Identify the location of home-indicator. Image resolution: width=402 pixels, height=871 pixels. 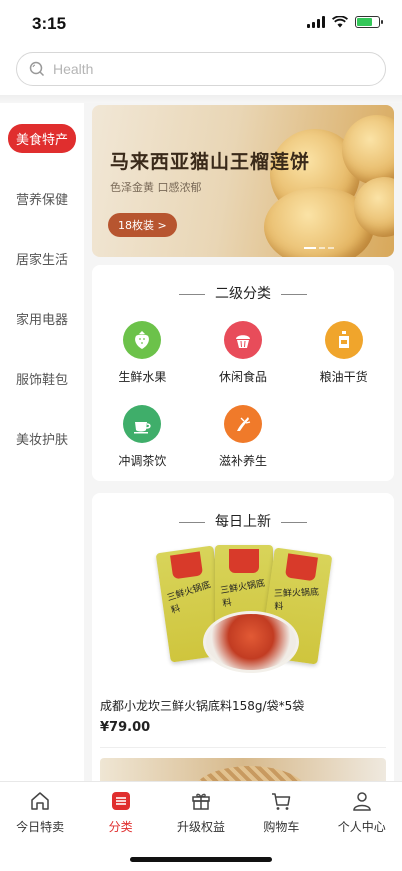
(201, 859).